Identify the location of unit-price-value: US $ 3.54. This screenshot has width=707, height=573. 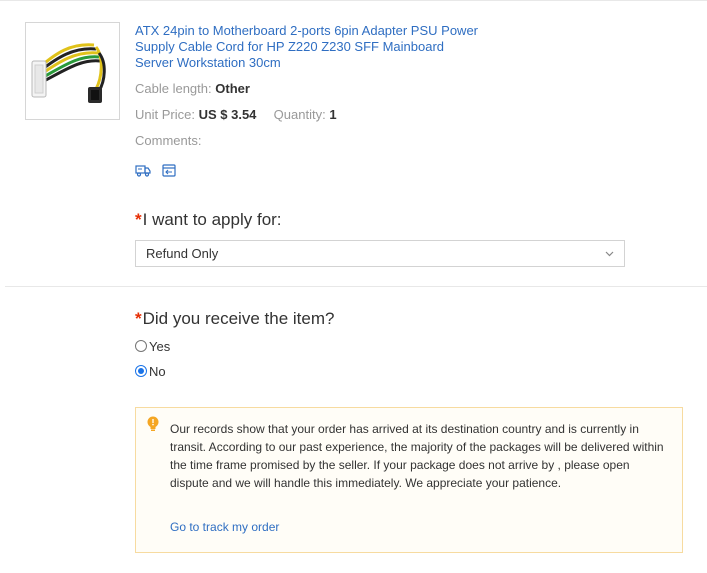
(227, 114).